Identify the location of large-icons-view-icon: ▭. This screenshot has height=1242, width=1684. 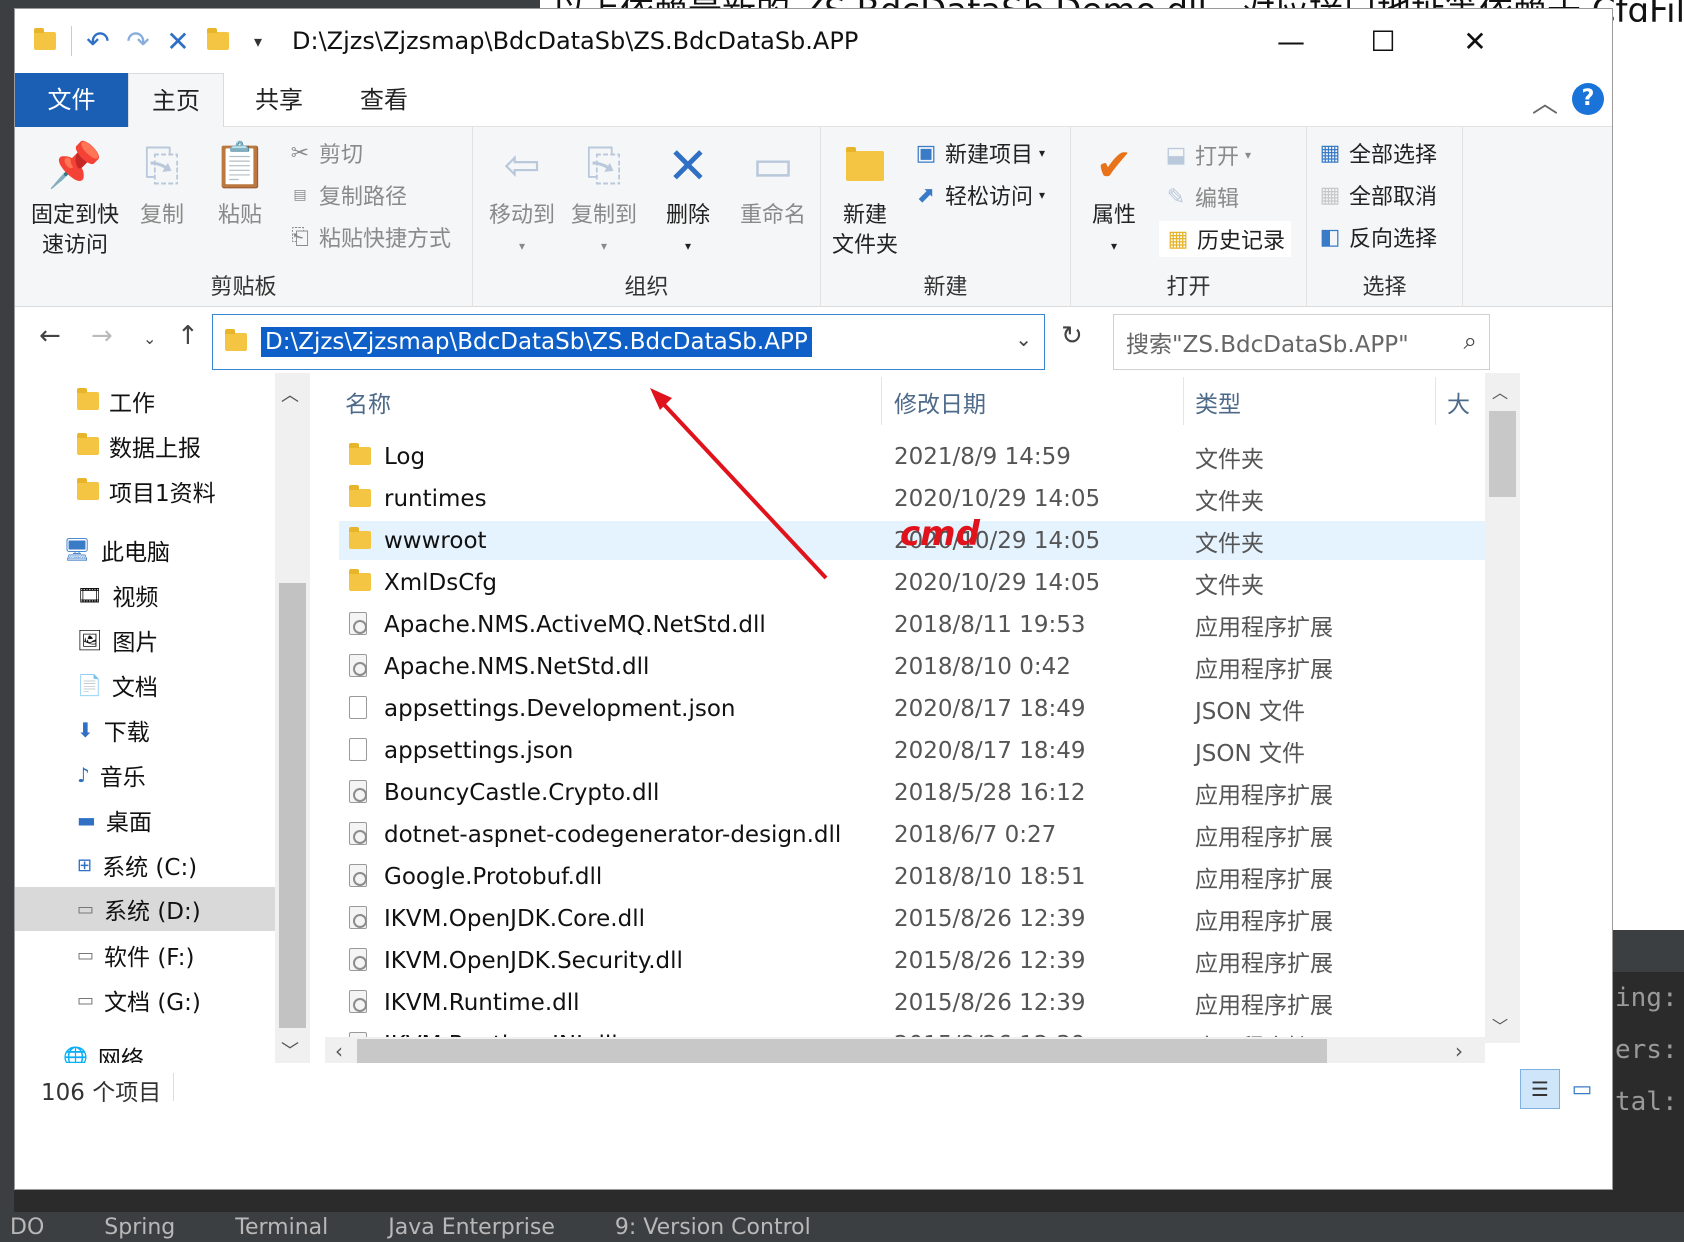
(1582, 1089).